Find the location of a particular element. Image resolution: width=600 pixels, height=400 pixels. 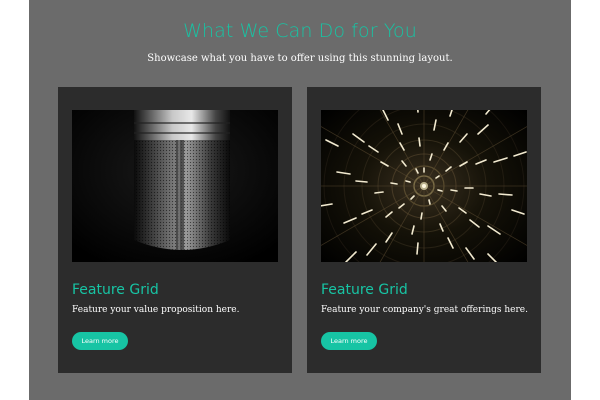

card-description: Feature your value proposition here. is located at coordinates (156, 310).